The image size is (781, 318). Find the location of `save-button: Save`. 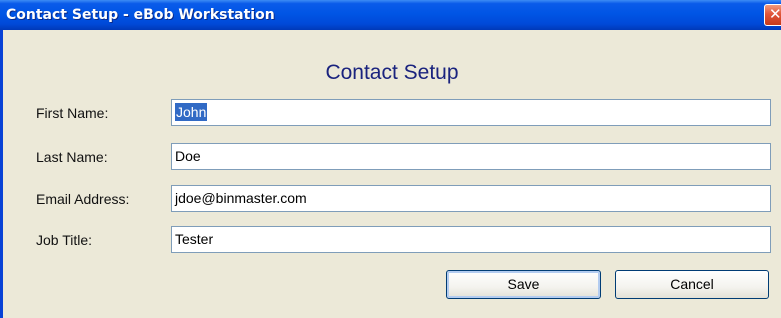

save-button: Save is located at coordinates (523, 284).